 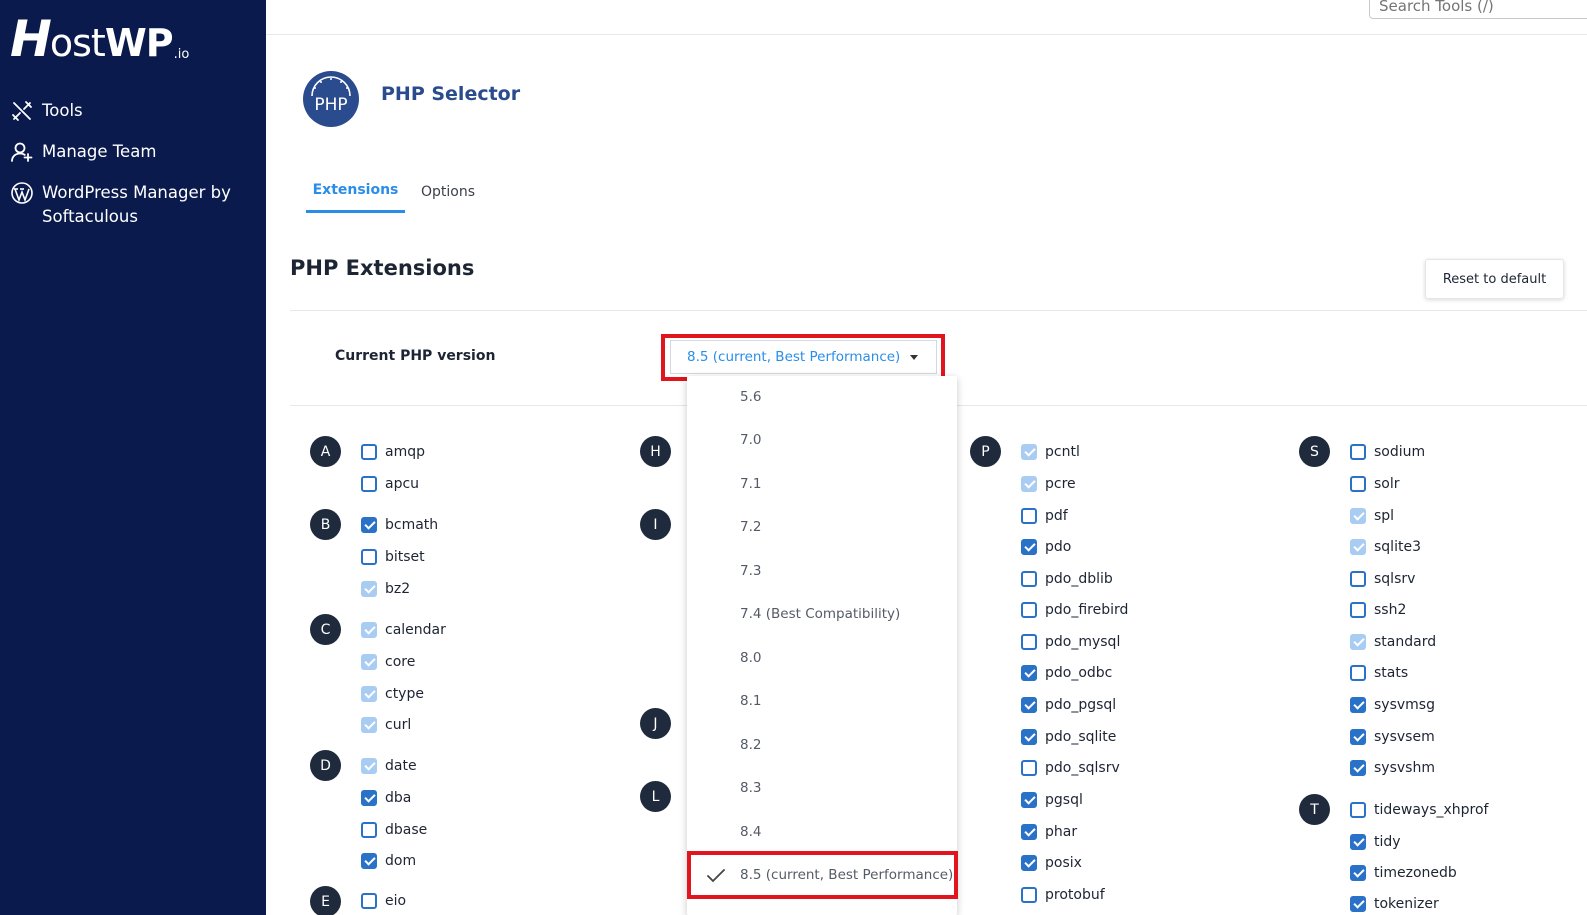 What do you see at coordinates (1070, 642) in the screenshot?
I see `extension-pdo-mysql: pdo_mysql` at bounding box center [1070, 642].